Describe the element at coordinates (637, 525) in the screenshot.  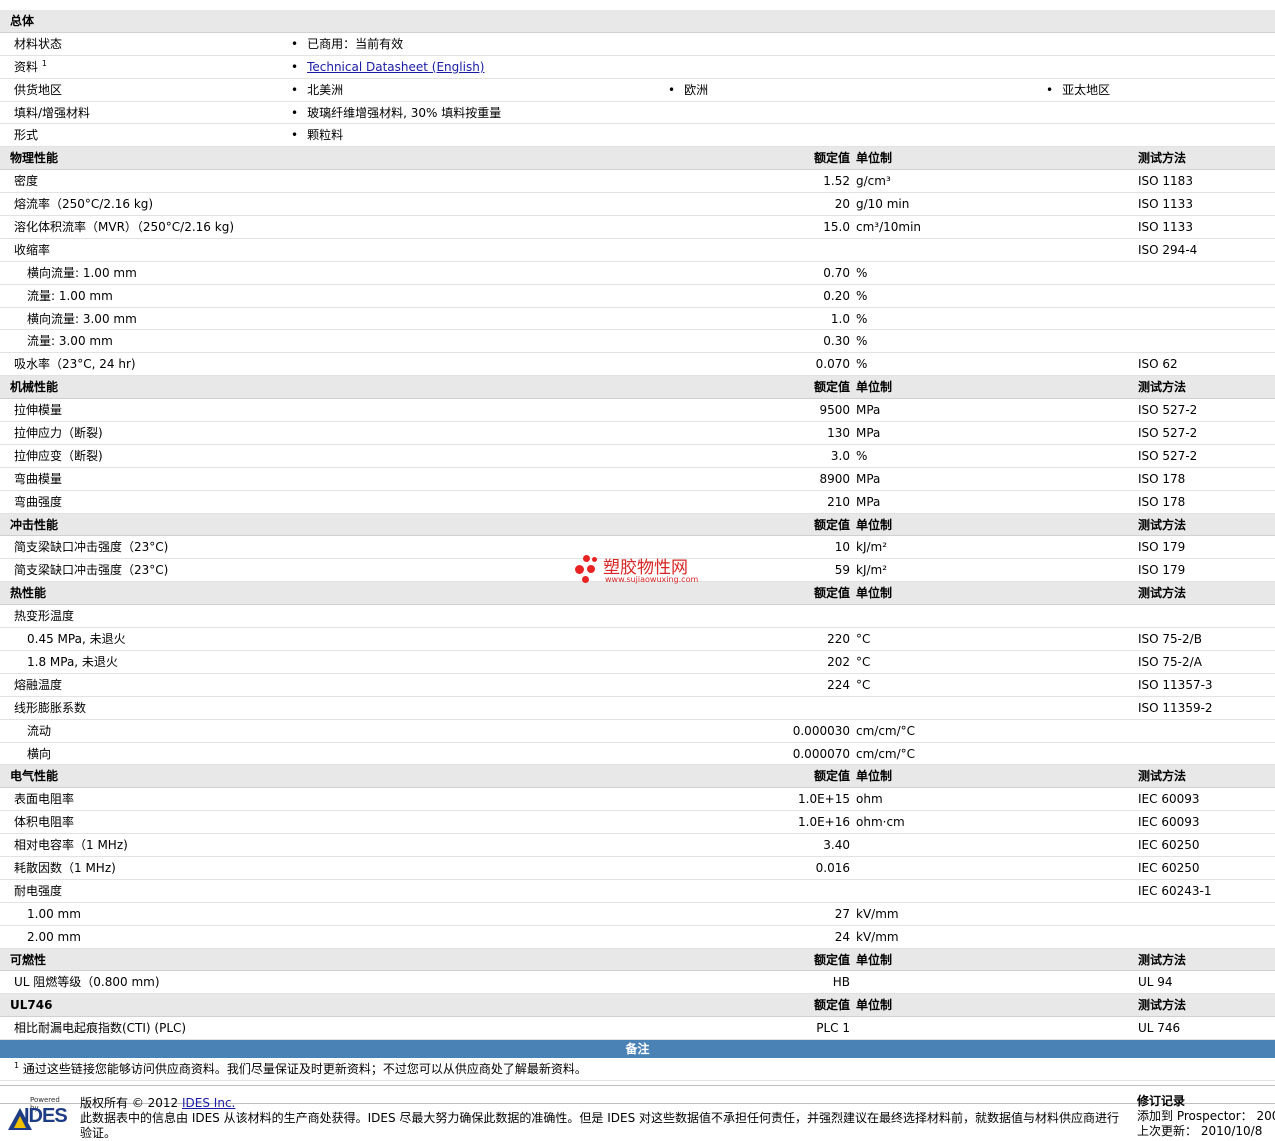
I see `section-impact-header: 冲击性能 额定值 单位制 测试方法` at that location.